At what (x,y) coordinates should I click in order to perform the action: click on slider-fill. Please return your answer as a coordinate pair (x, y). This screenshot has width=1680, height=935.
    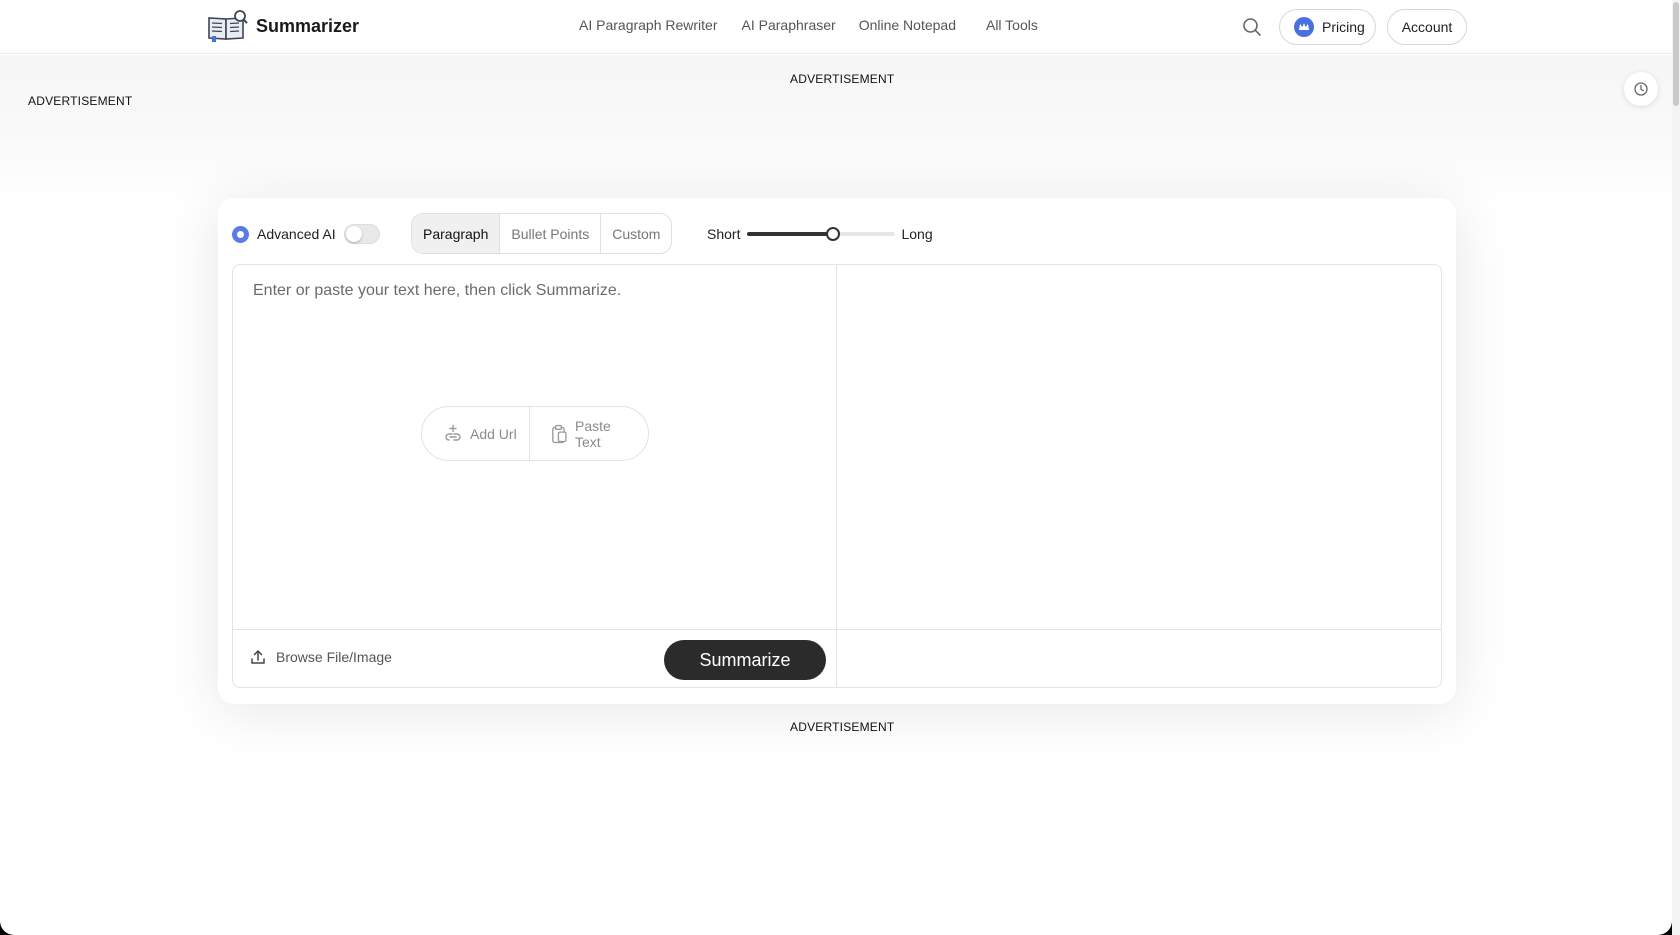
    Looking at the image, I should click on (790, 234).